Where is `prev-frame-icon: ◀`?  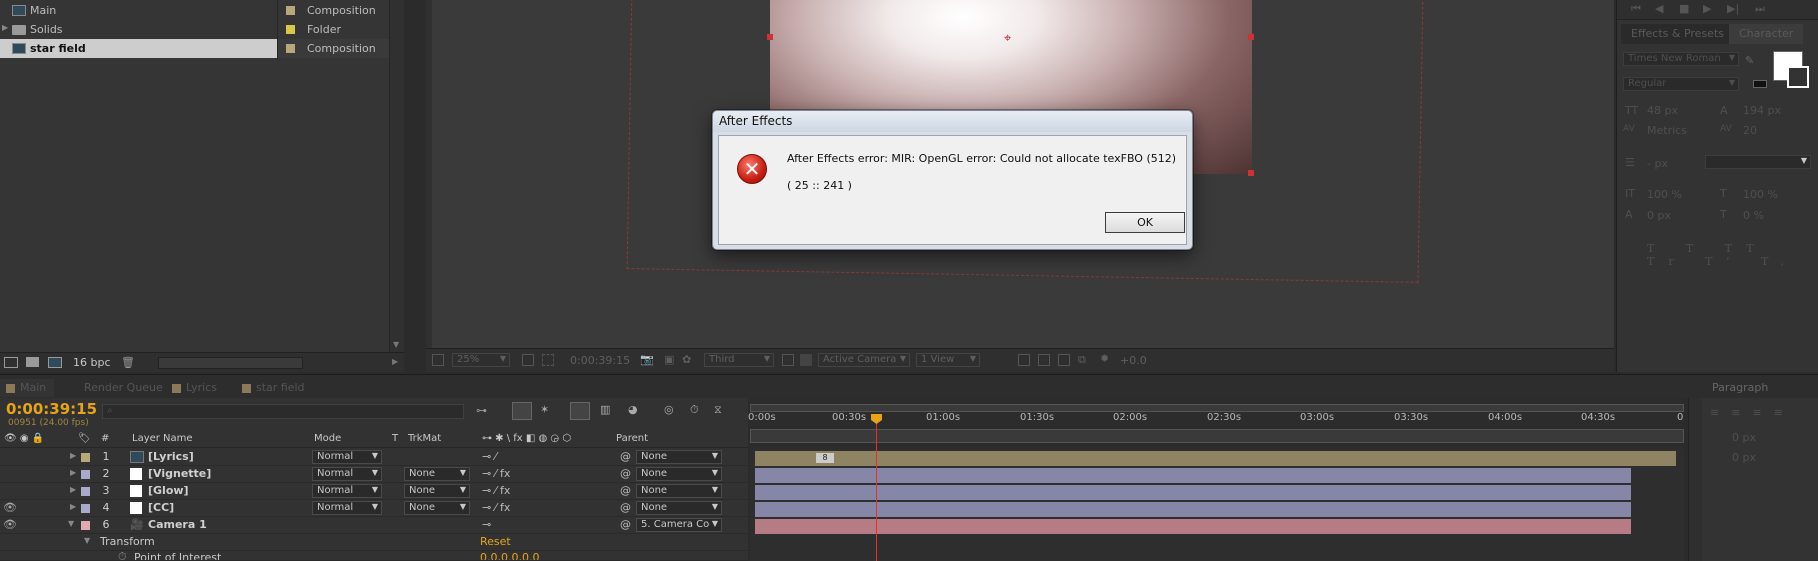
prev-frame-icon: ◀ is located at coordinates (1659, 8).